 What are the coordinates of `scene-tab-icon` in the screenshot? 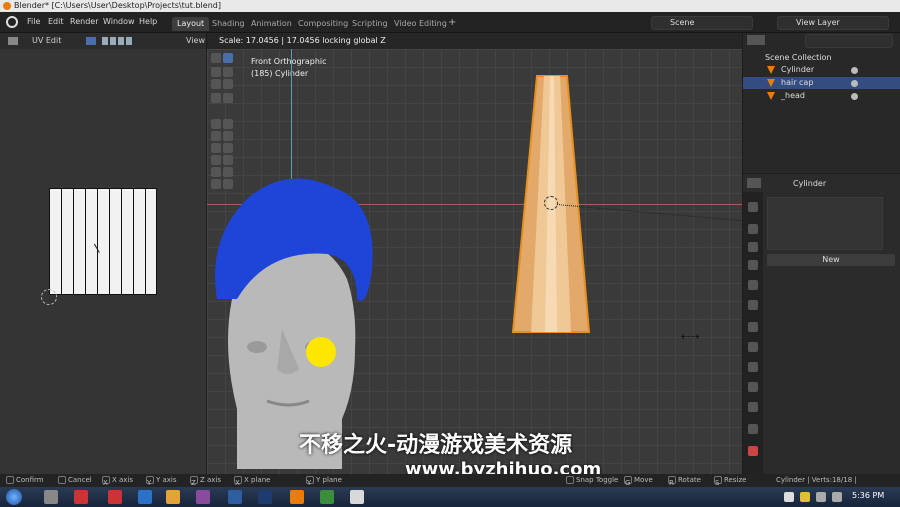 It's located at (753, 285).